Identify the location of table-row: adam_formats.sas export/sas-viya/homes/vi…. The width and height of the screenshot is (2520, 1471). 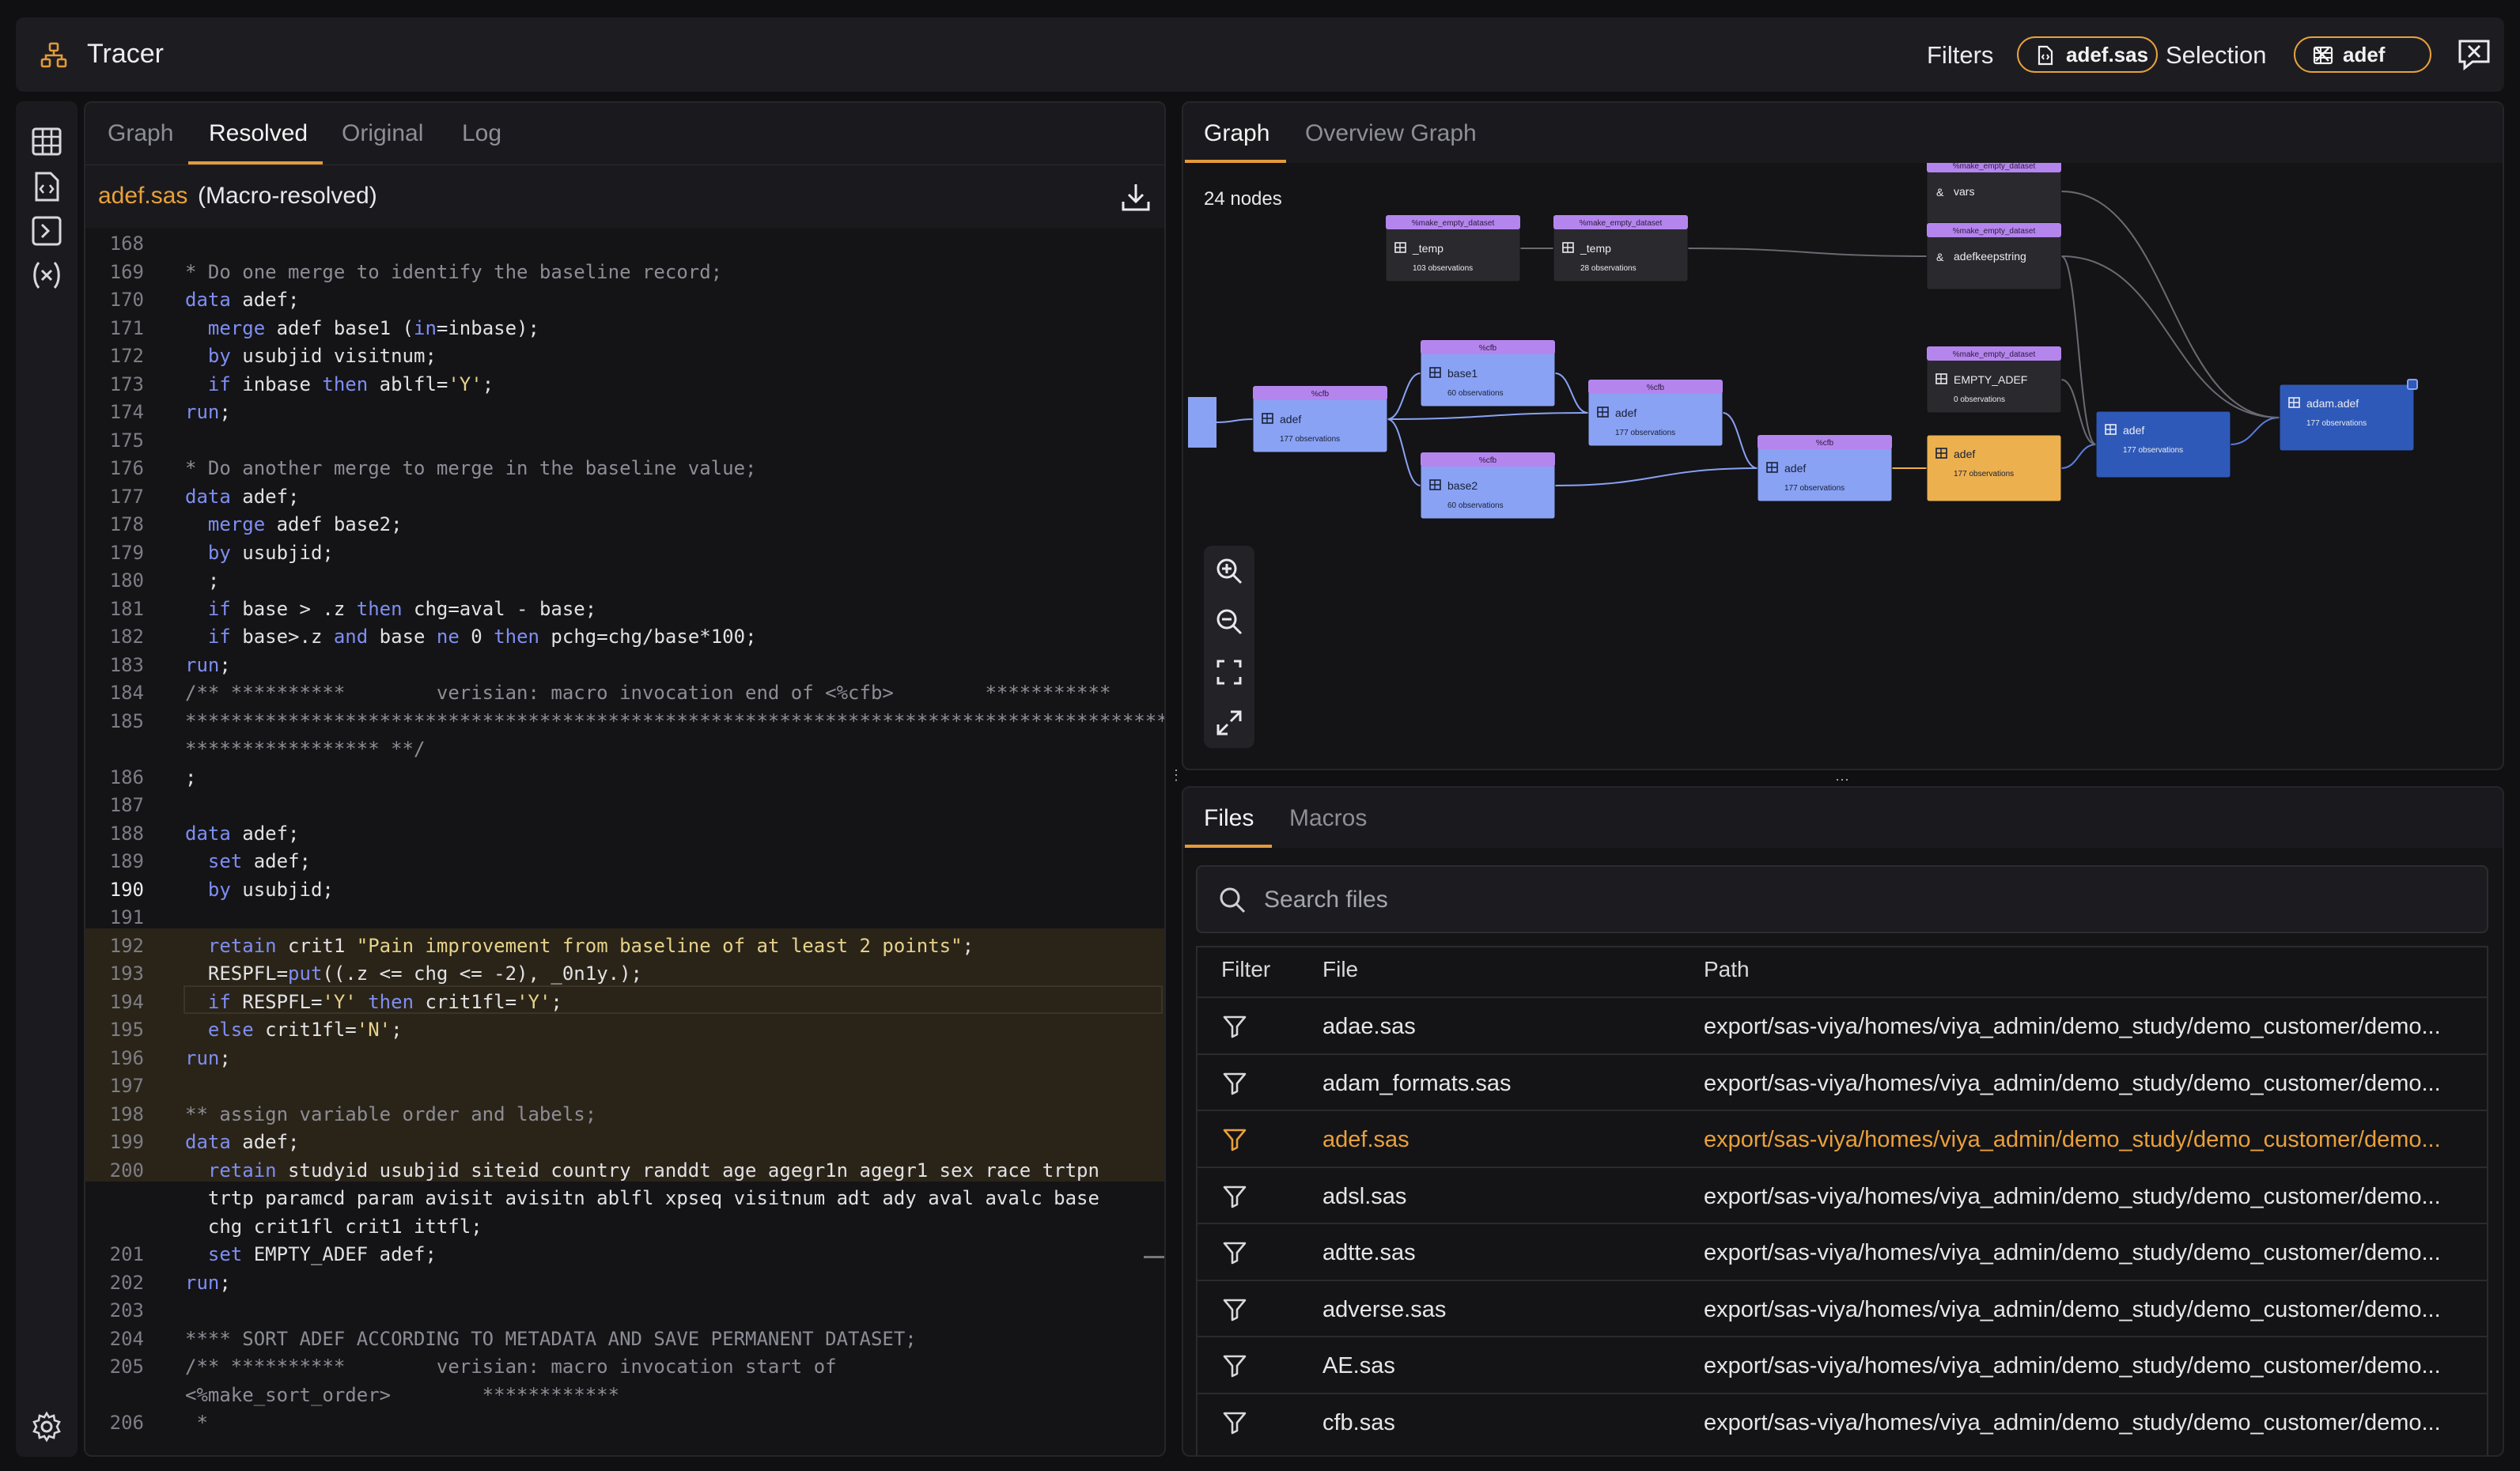
(1842, 1081).